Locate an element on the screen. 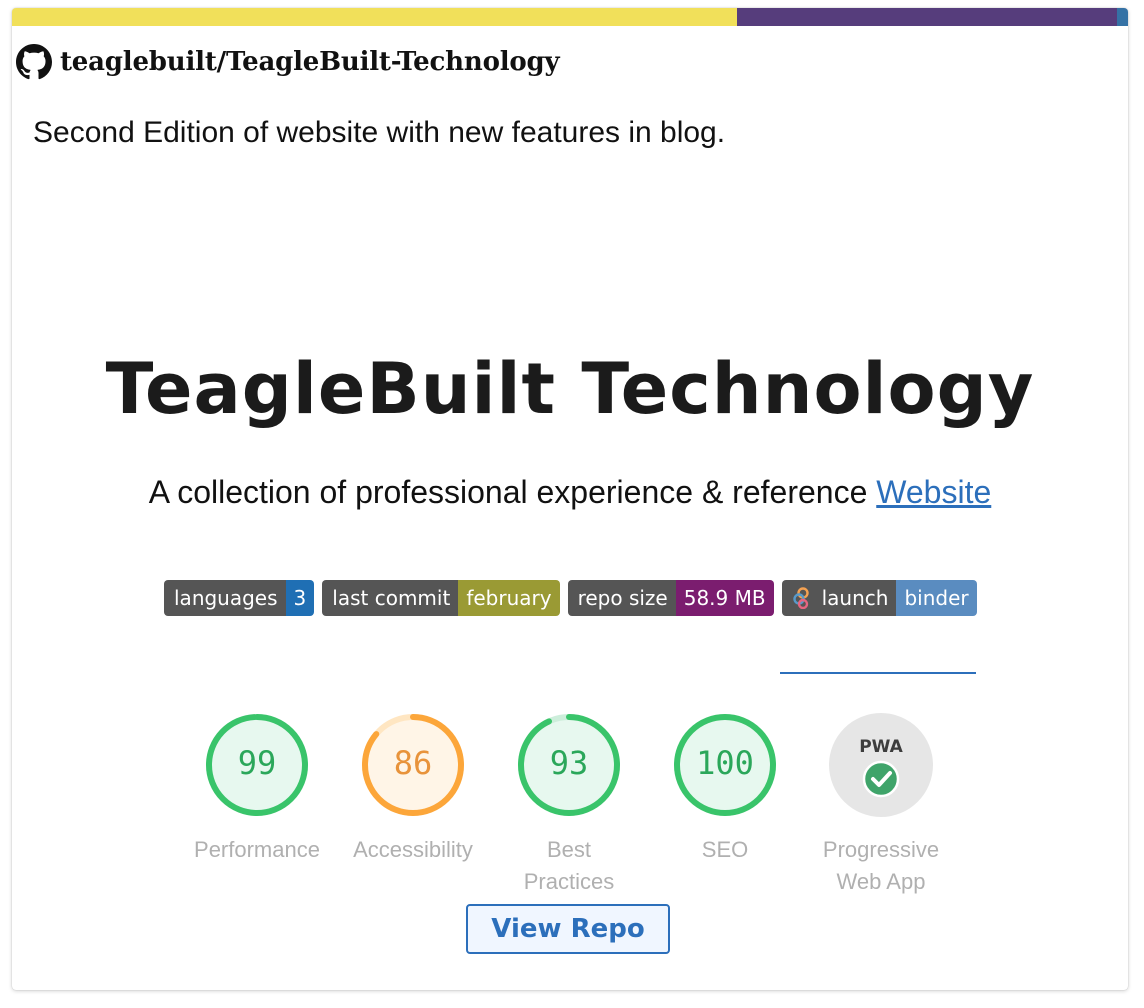 The height and width of the screenshot is (1008, 1144). score-ring: 86 is located at coordinates (413, 765).